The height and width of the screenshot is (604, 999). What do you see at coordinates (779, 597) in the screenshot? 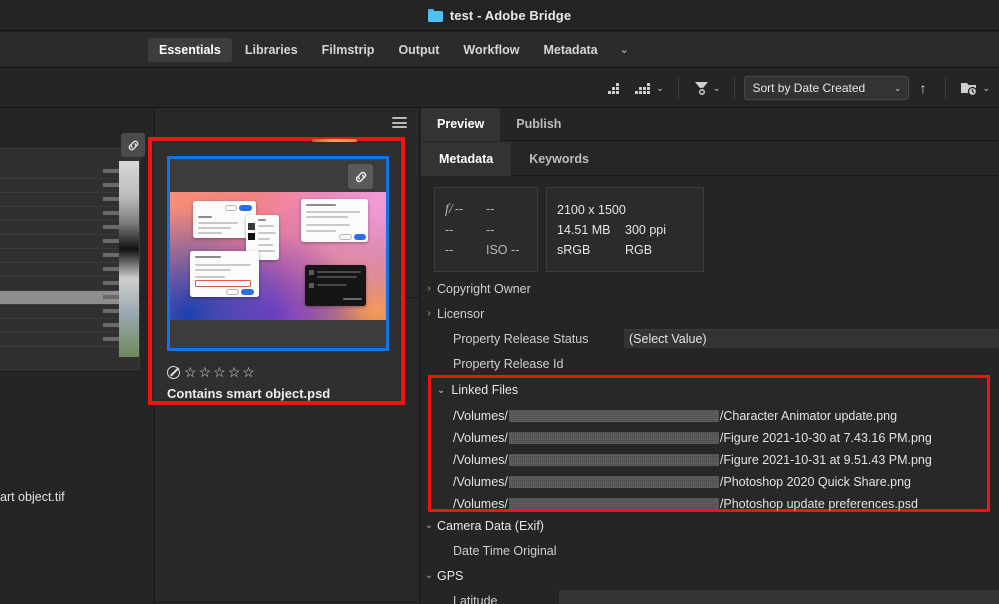
I see `latitude-field` at bounding box center [779, 597].